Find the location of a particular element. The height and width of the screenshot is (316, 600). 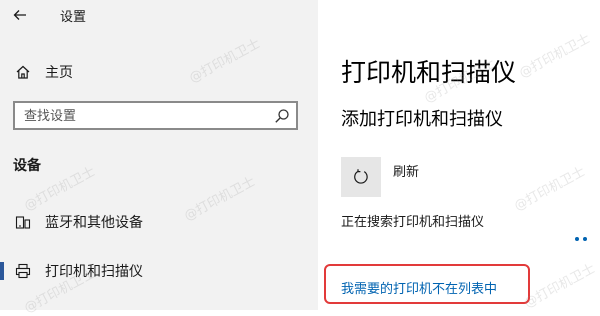

progress-dots-icon is located at coordinates (582, 240).